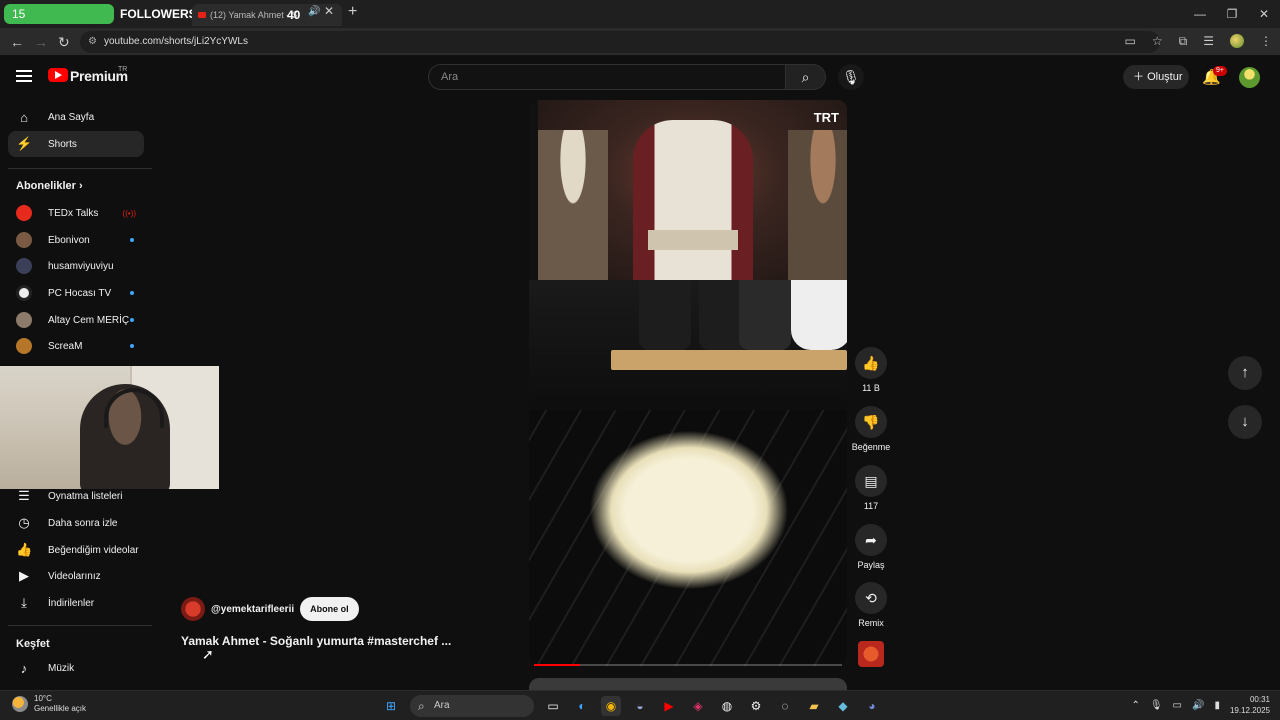  What do you see at coordinates (472, 706) in the screenshot?
I see `taskbar-search: Ara` at bounding box center [472, 706].